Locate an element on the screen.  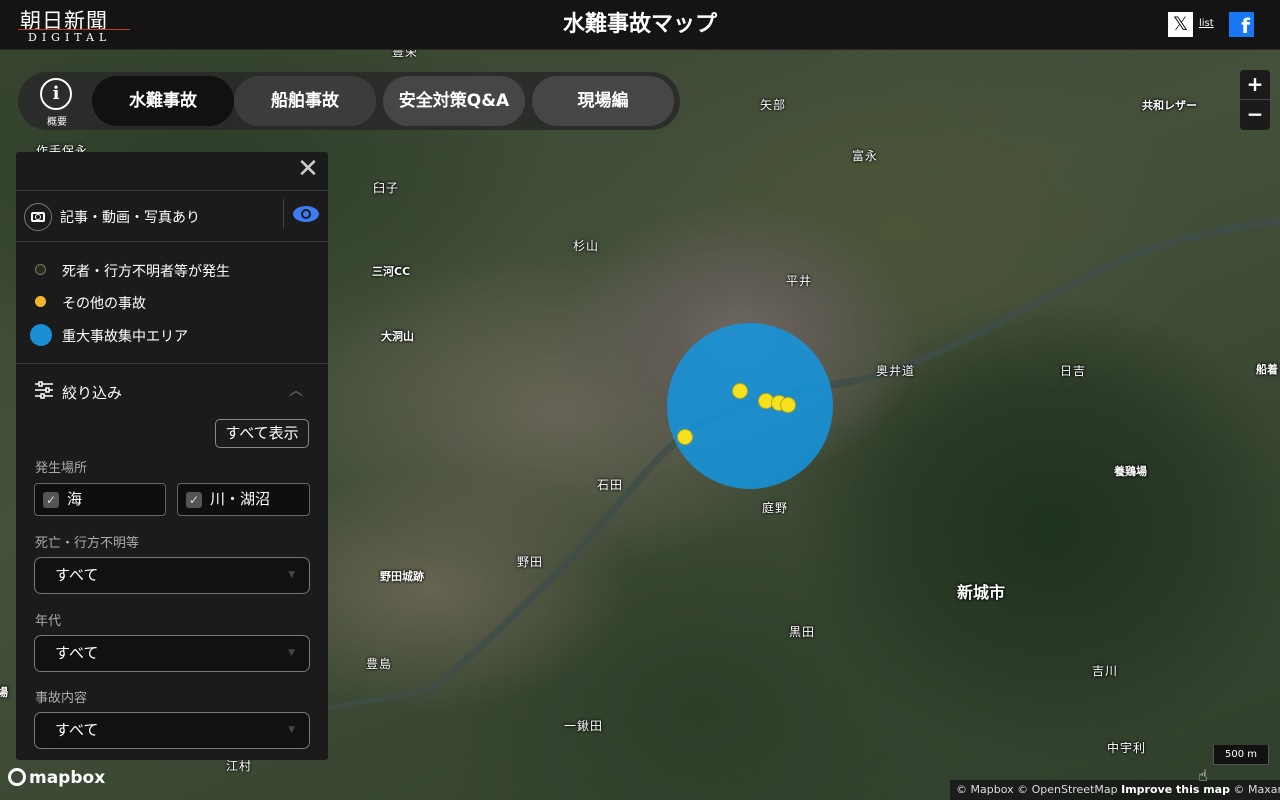
map-label: 吉川 is located at coordinates (1105, 671).